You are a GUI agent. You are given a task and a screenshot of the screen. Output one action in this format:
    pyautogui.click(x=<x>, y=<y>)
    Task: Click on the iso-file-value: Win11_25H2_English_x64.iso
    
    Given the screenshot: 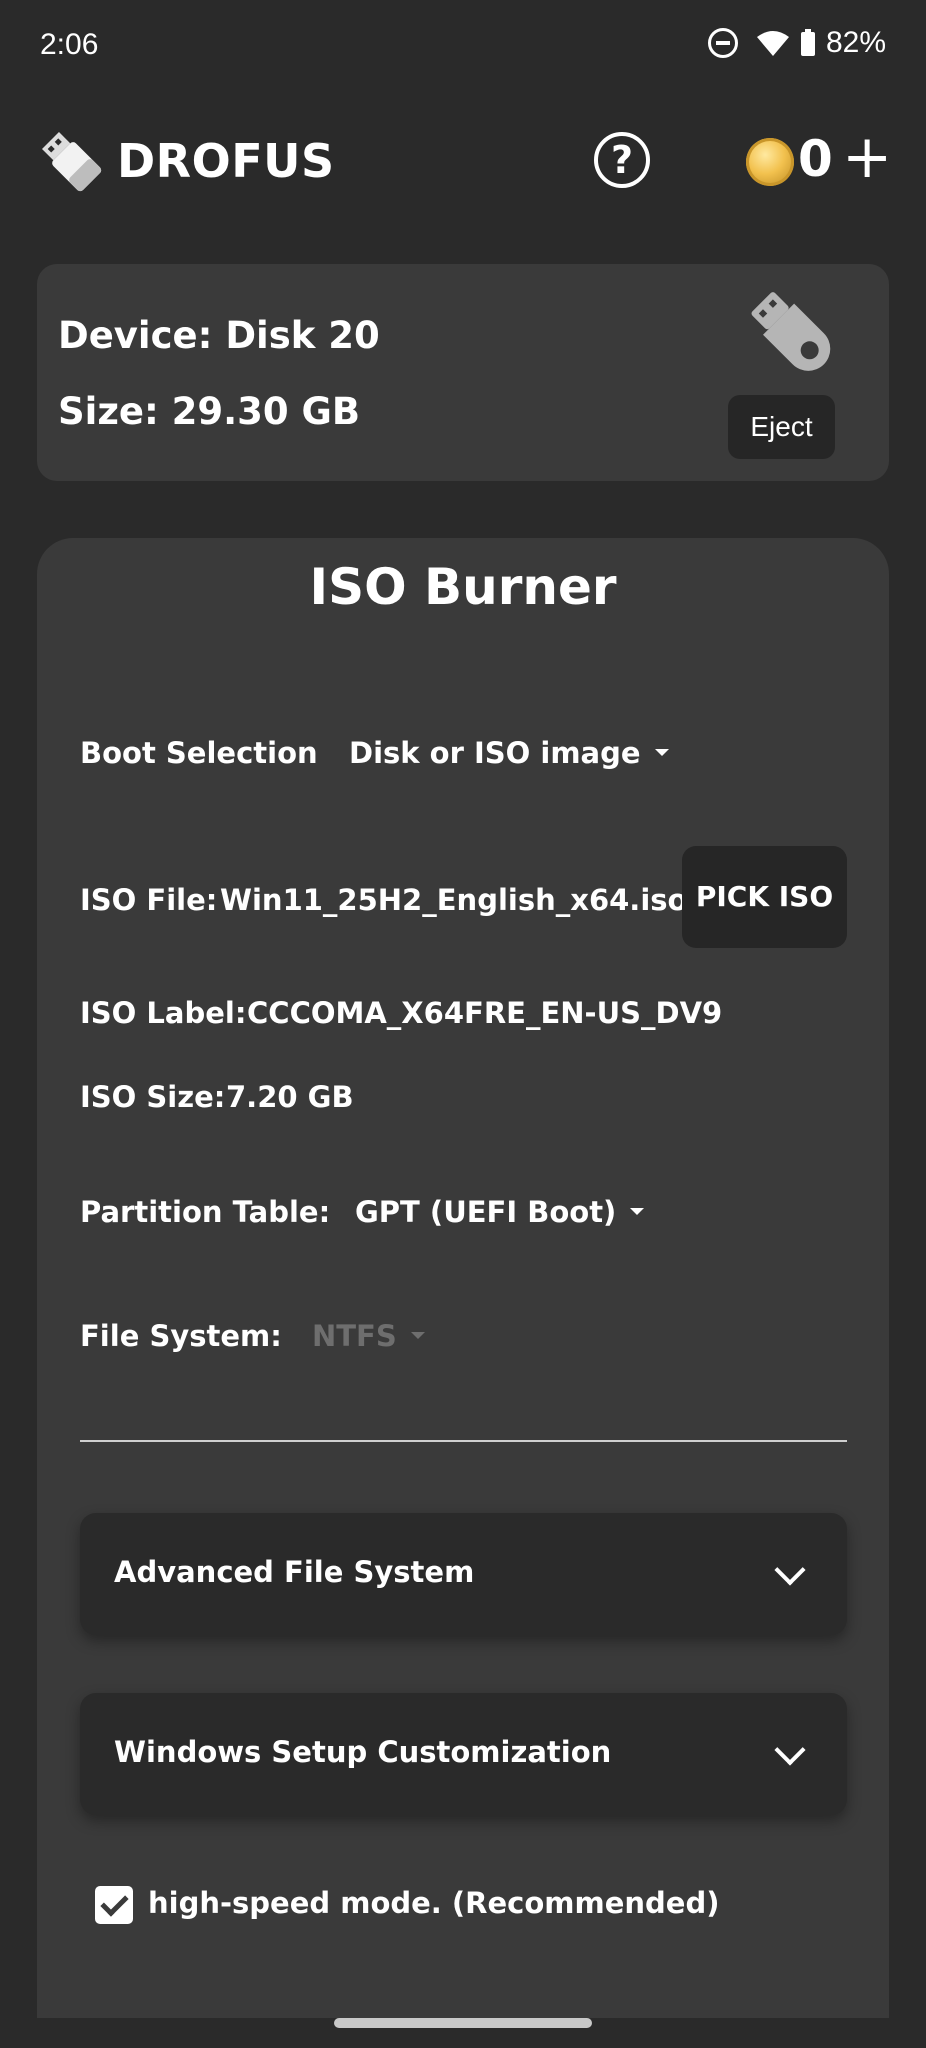 What is the action you would take?
    pyautogui.click(x=454, y=900)
    